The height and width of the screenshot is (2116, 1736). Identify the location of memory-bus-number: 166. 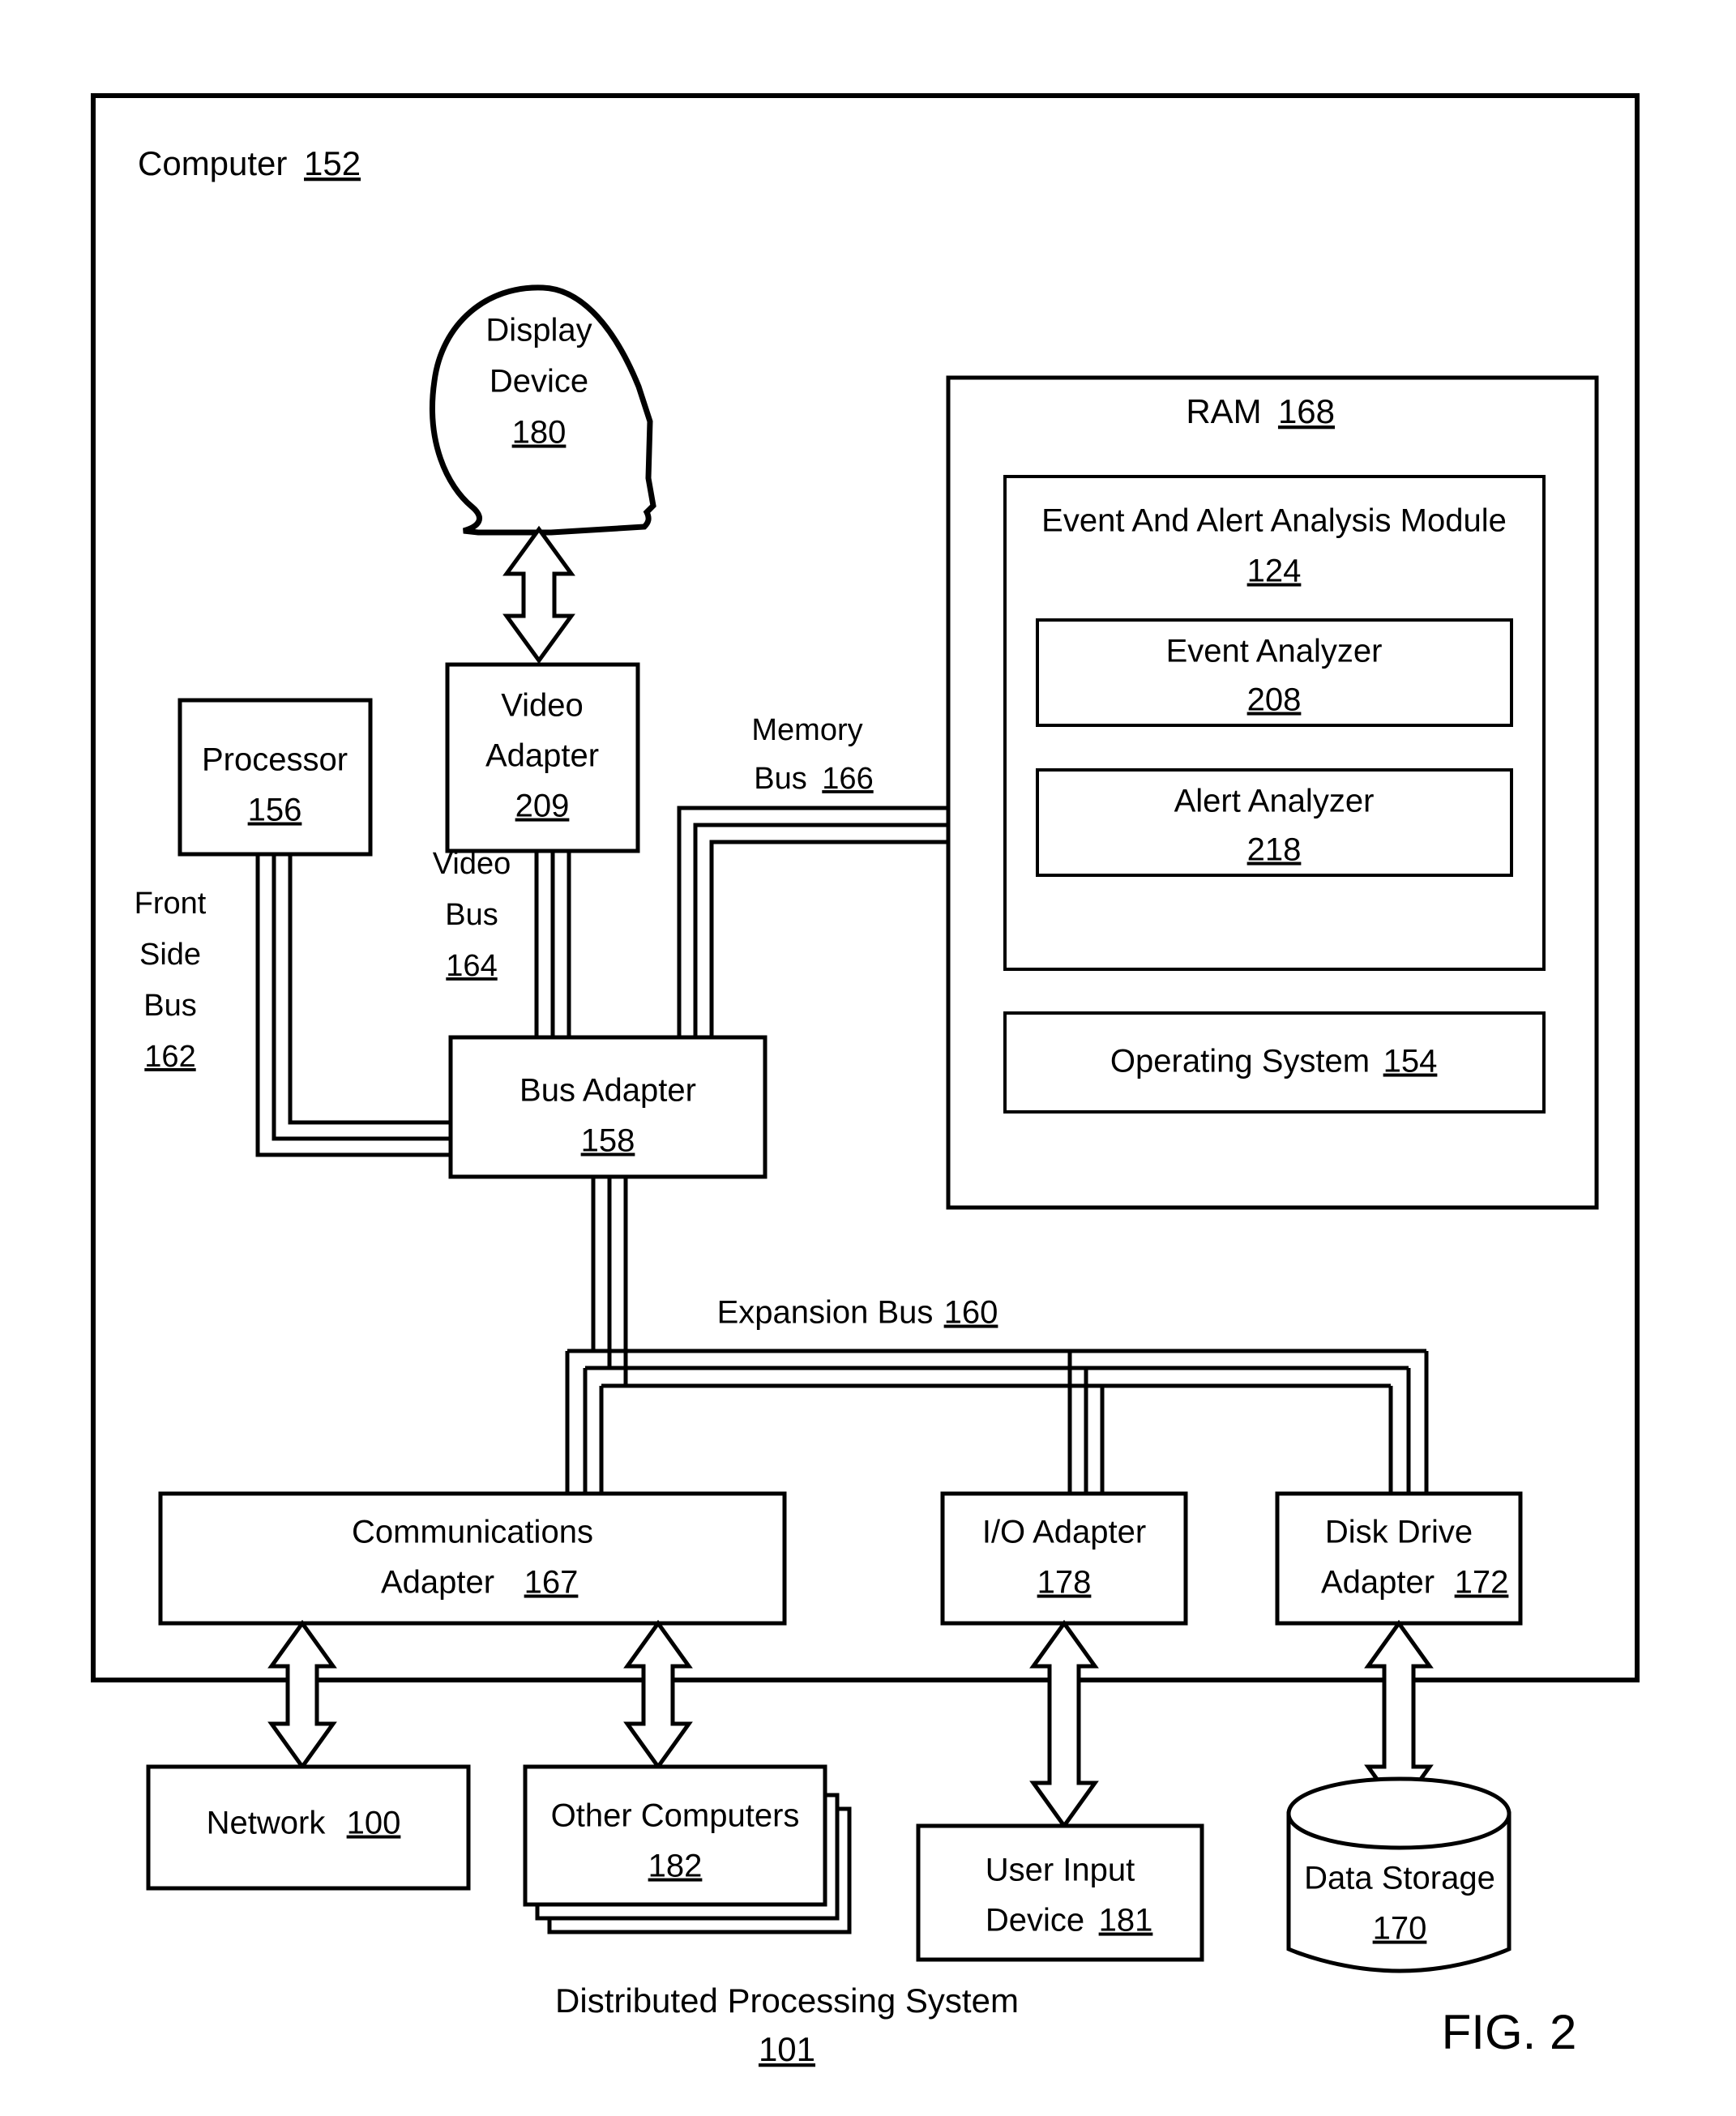
(847, 779).